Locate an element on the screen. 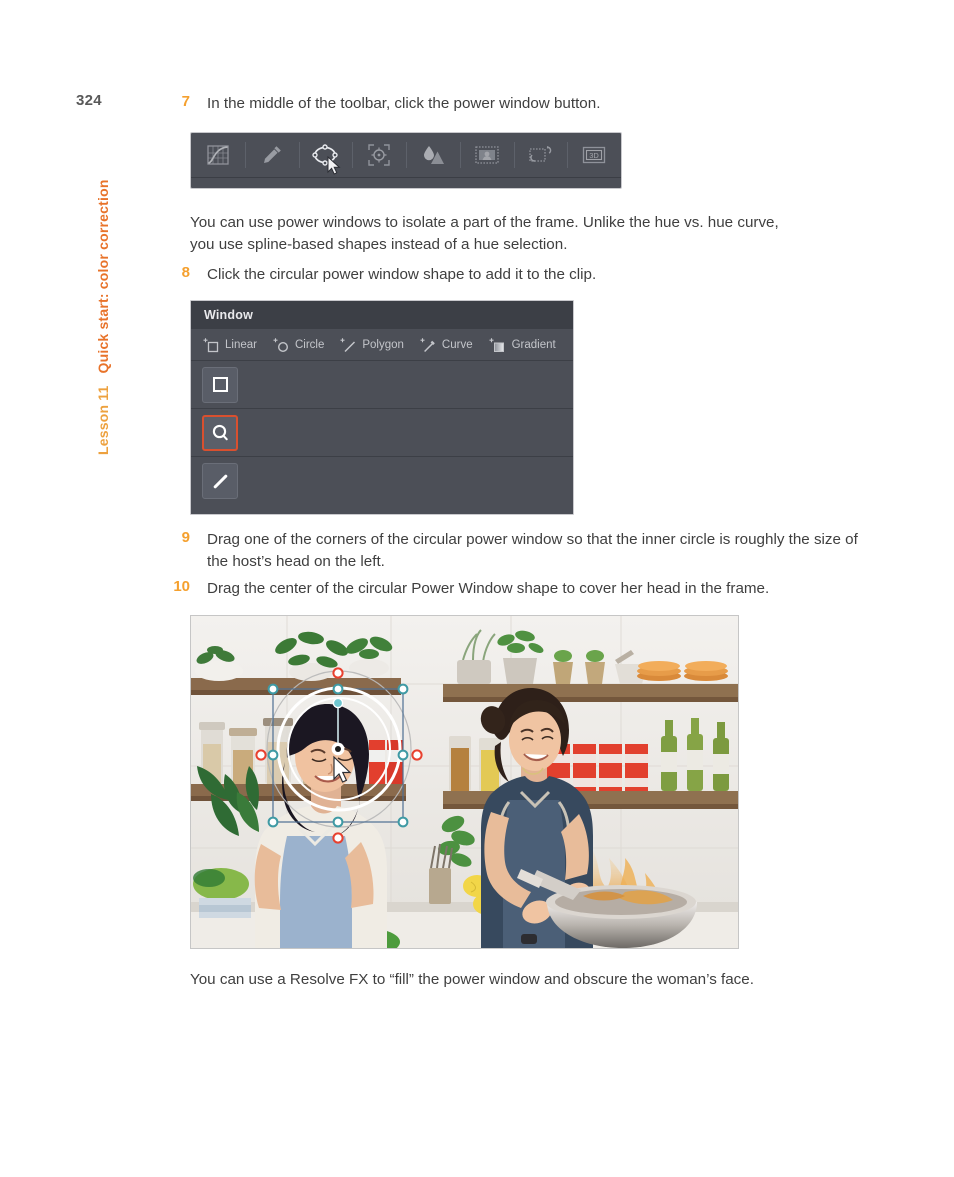 The image size is (954, 1177). blur-icon is located at coordinates (433, 155).